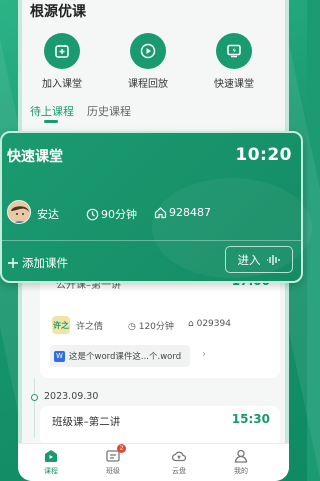  I want to click on nav-item-cloud: 云盘, so click(179, 462).